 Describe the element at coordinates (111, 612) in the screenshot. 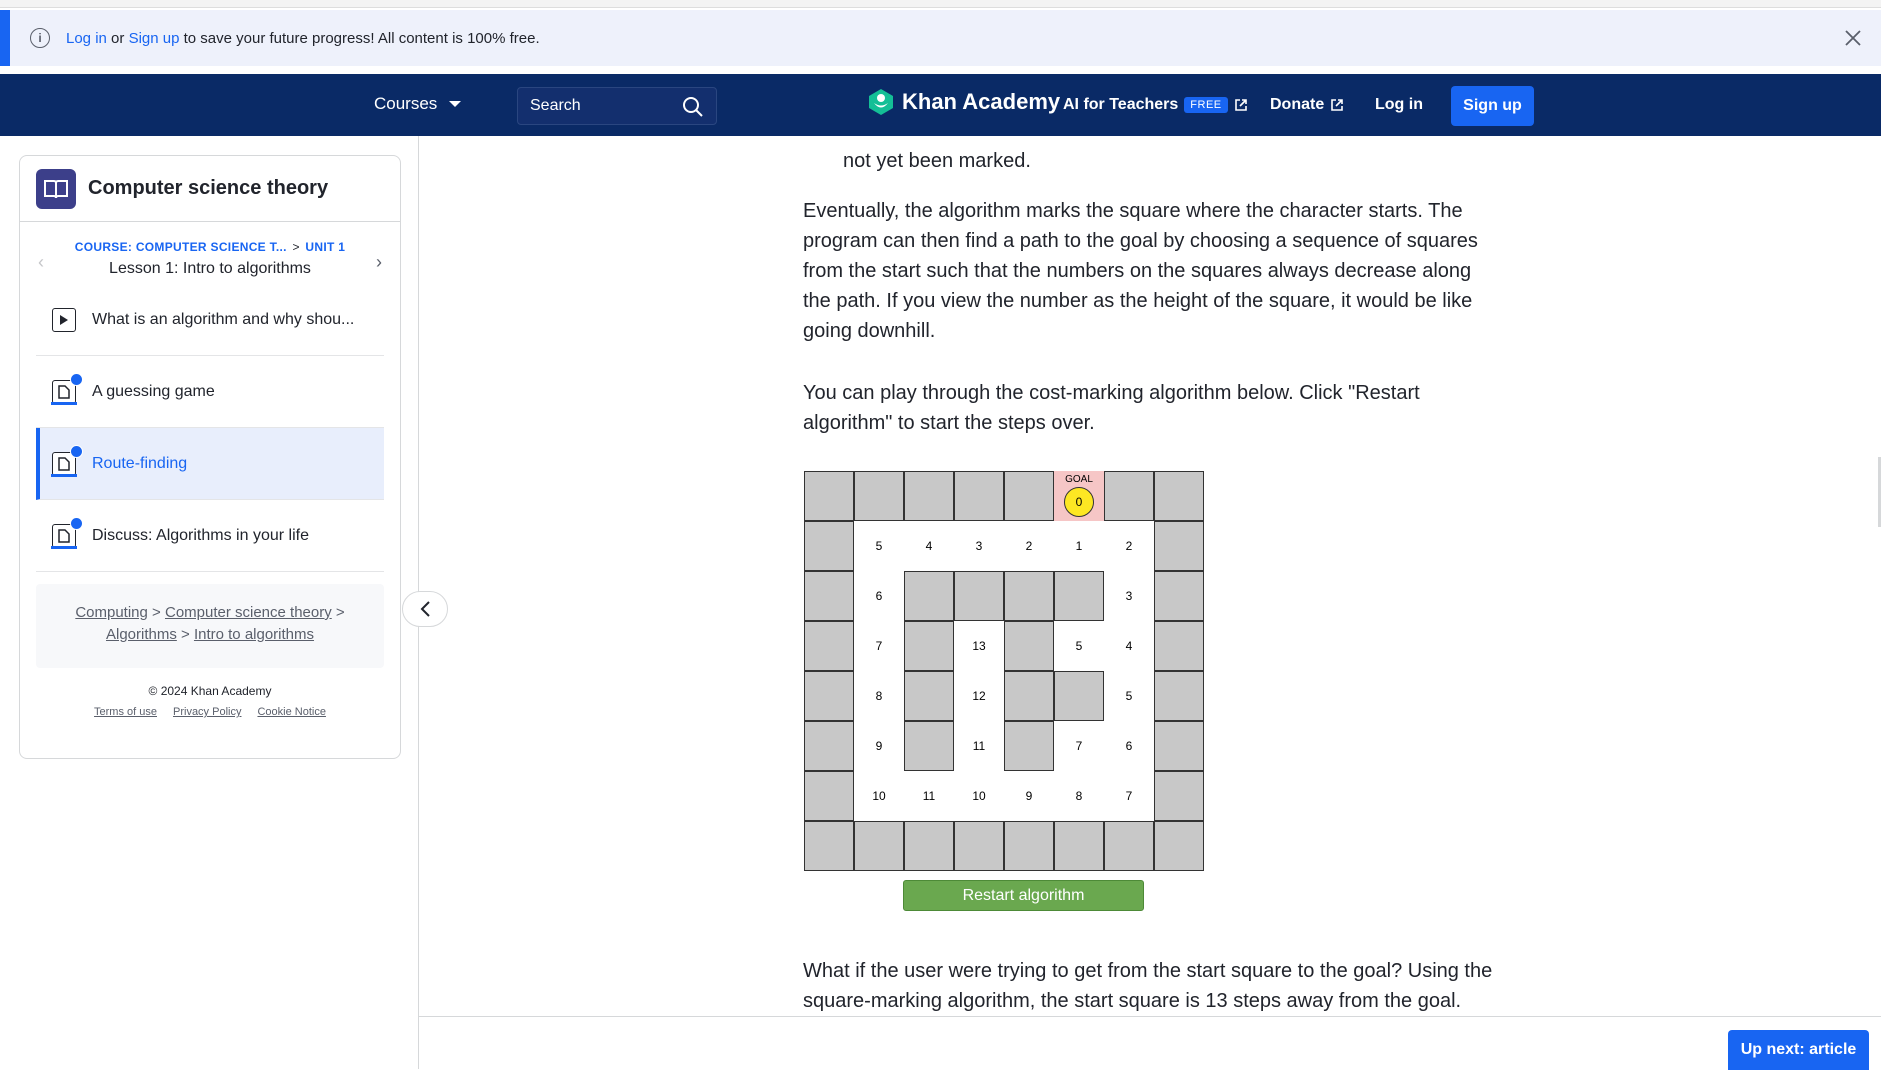

I see `crumb-computing: Computing` at that location.